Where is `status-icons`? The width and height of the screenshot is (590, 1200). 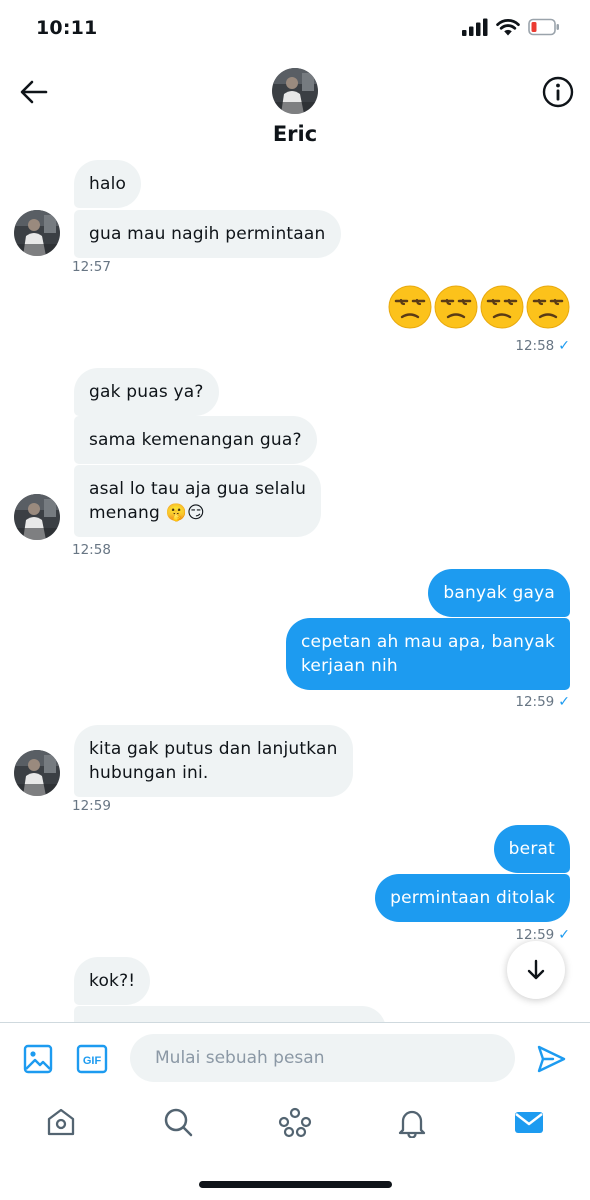
status-icons is located at coordinates (511, 27).